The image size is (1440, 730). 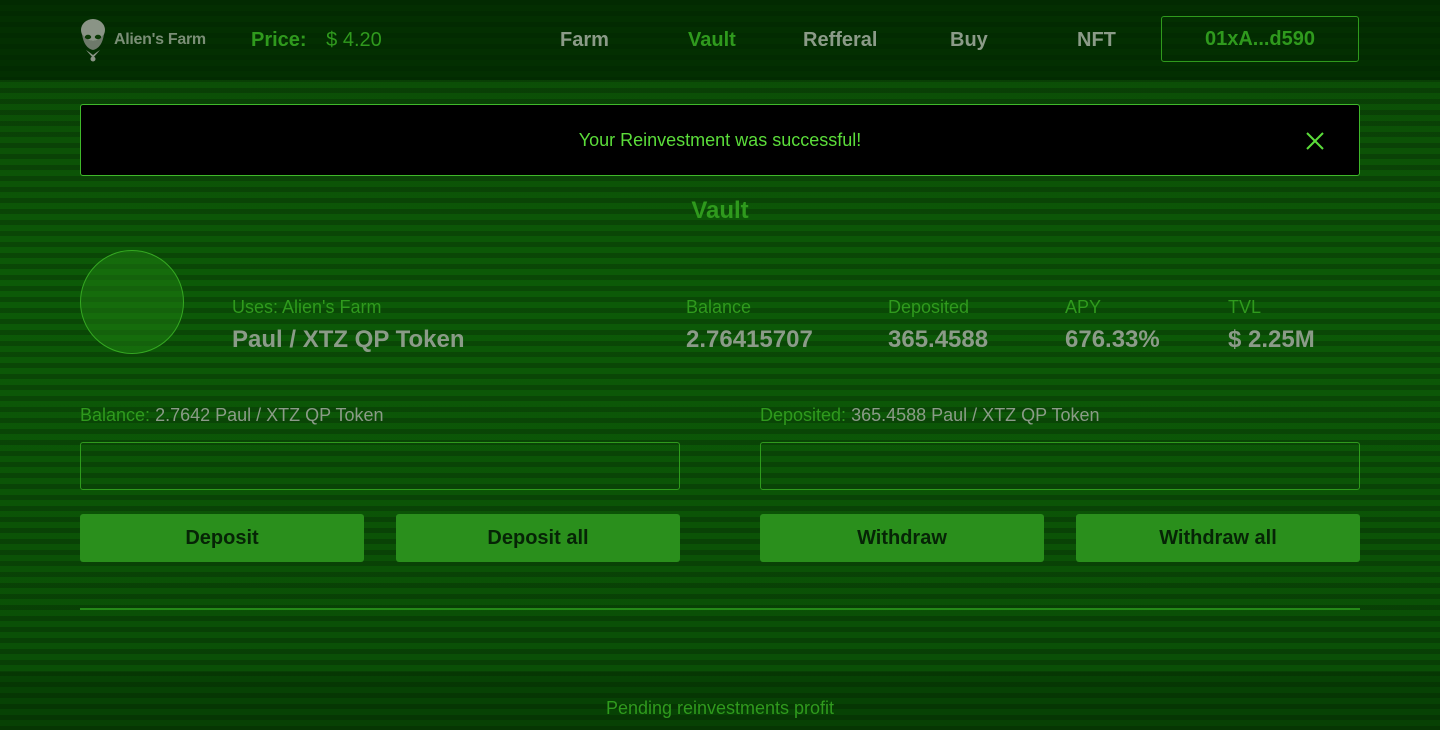 I want to click on token-icon, so click(x=132, y=302).